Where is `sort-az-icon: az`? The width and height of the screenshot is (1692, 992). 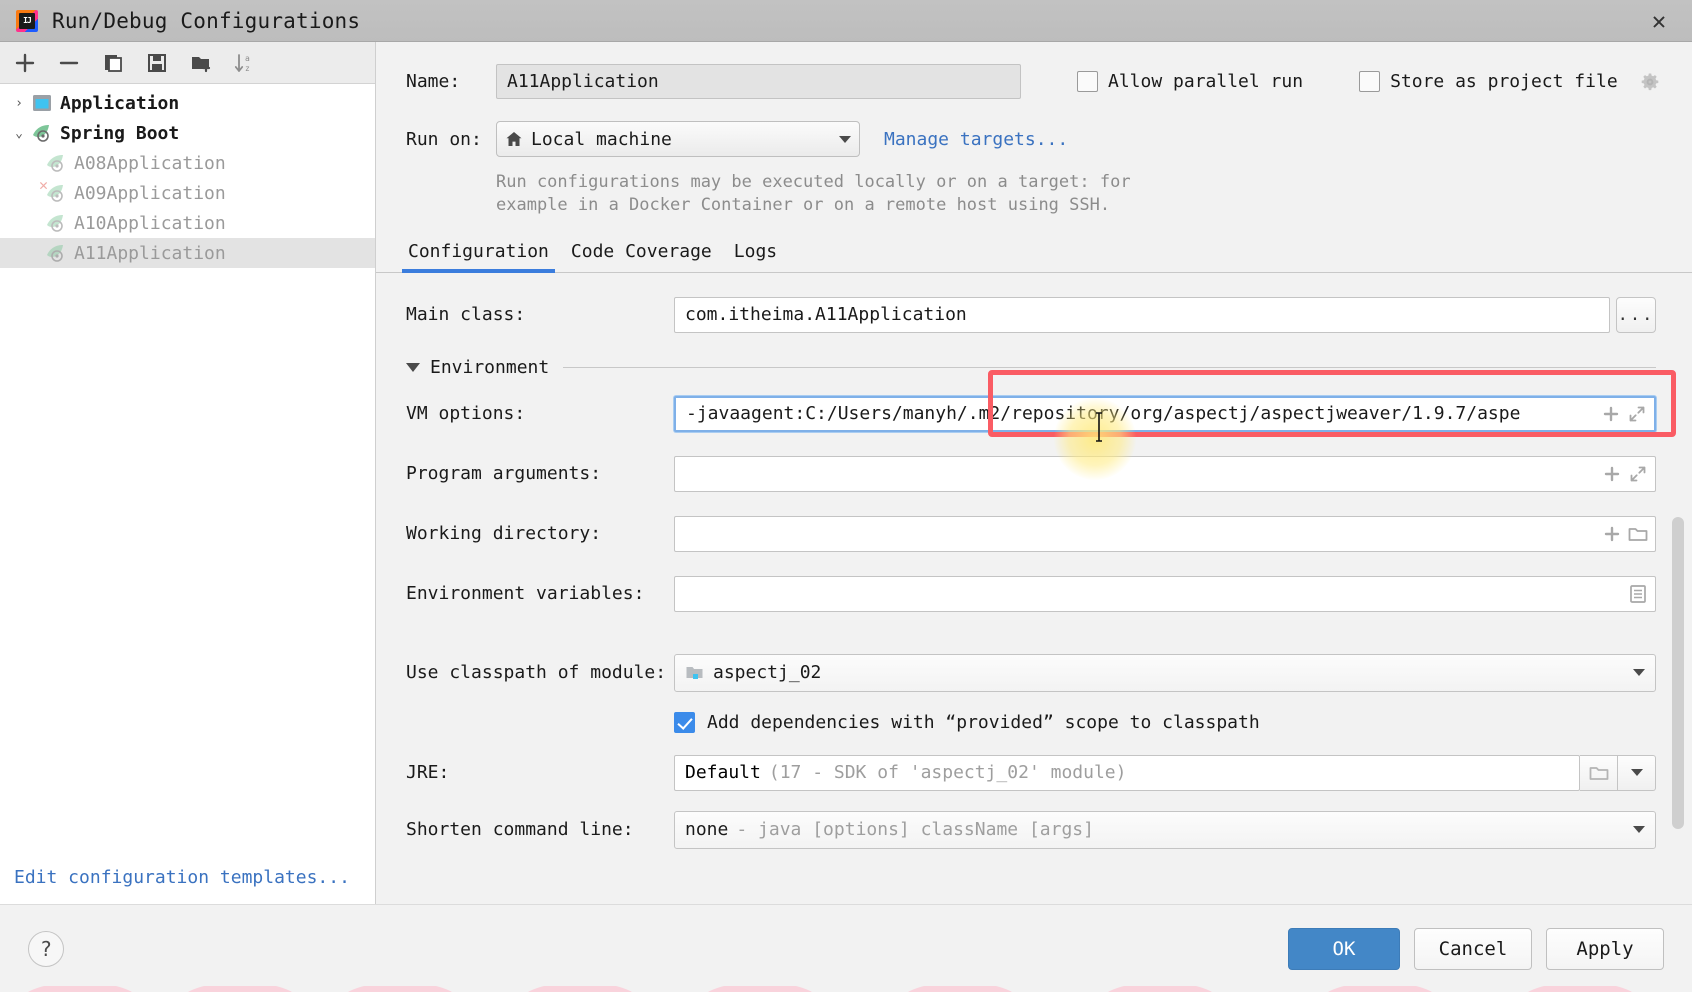
sort-az-icon: az is located at coordinates (245, 63).